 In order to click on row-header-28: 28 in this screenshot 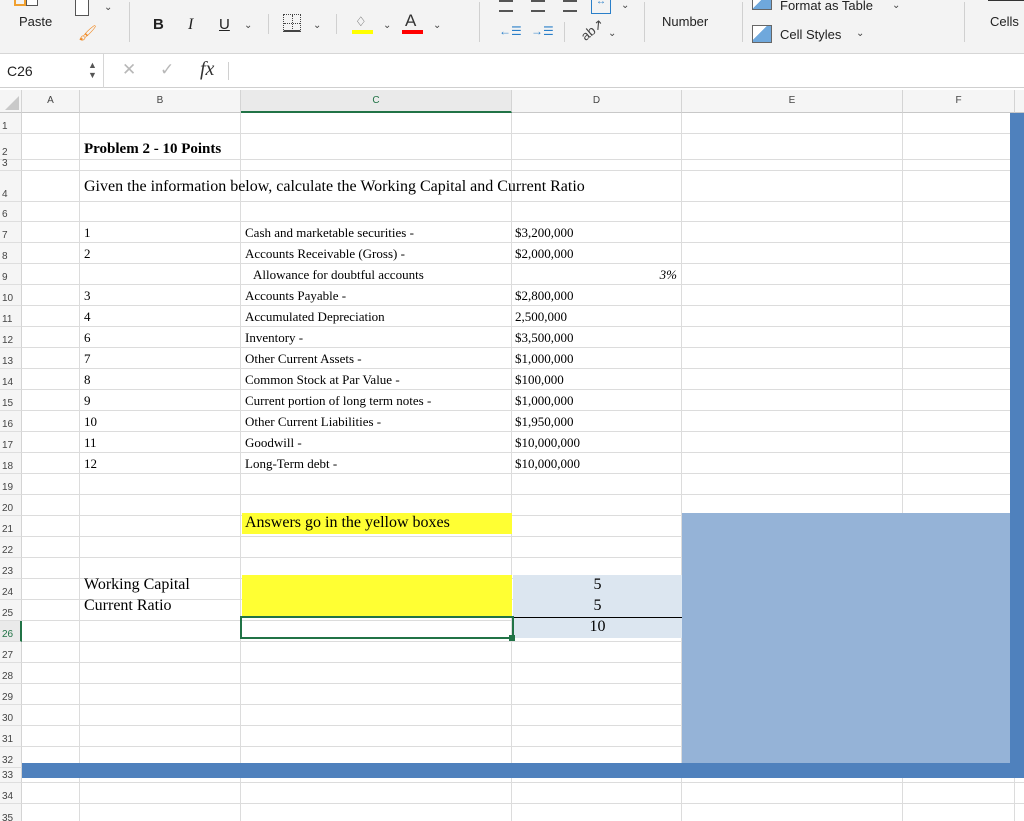, I will do `click(11, 673)`.